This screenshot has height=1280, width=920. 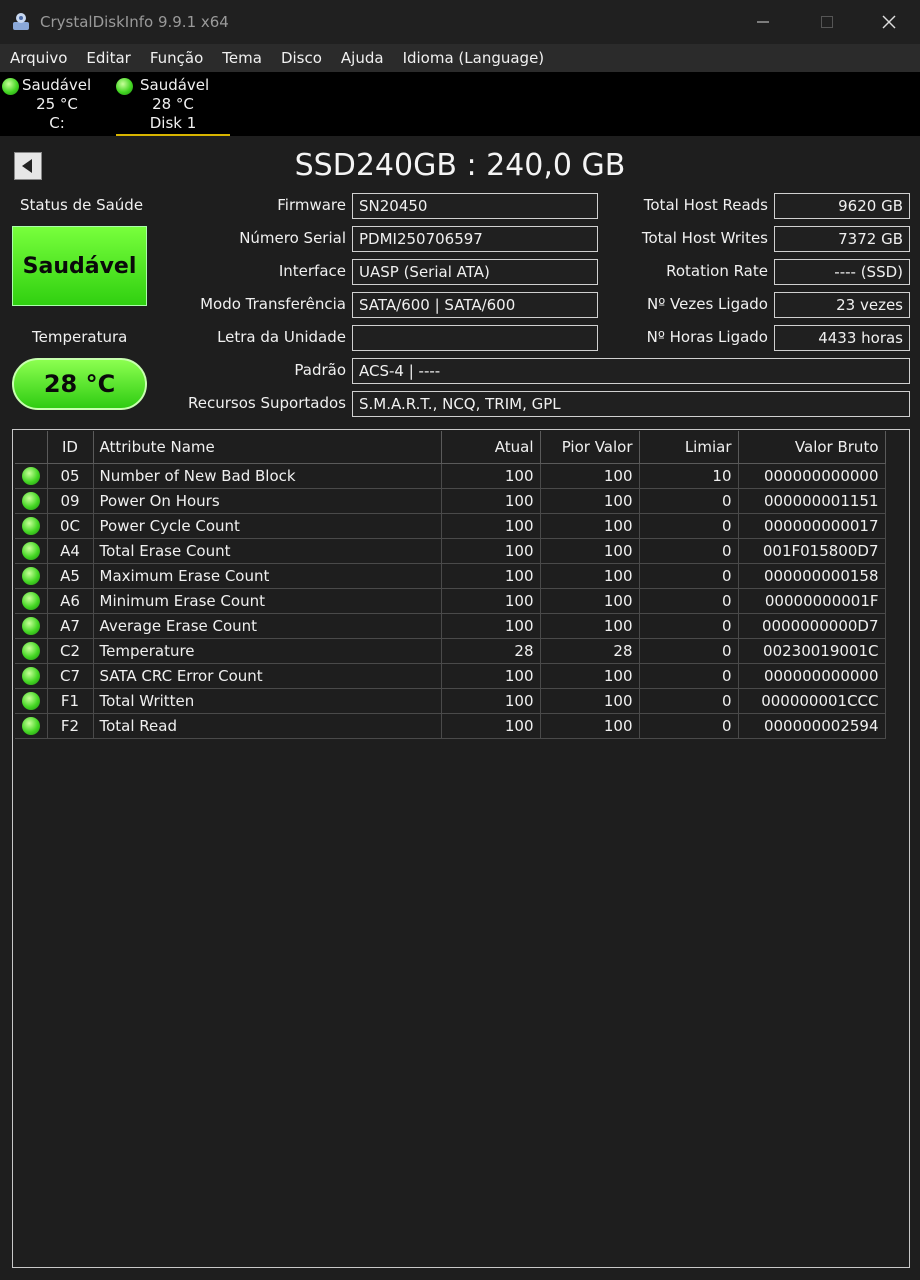 I want to click on transfer-mode-field: SATA/600 | SATA/600, so click(x=475, y=305).